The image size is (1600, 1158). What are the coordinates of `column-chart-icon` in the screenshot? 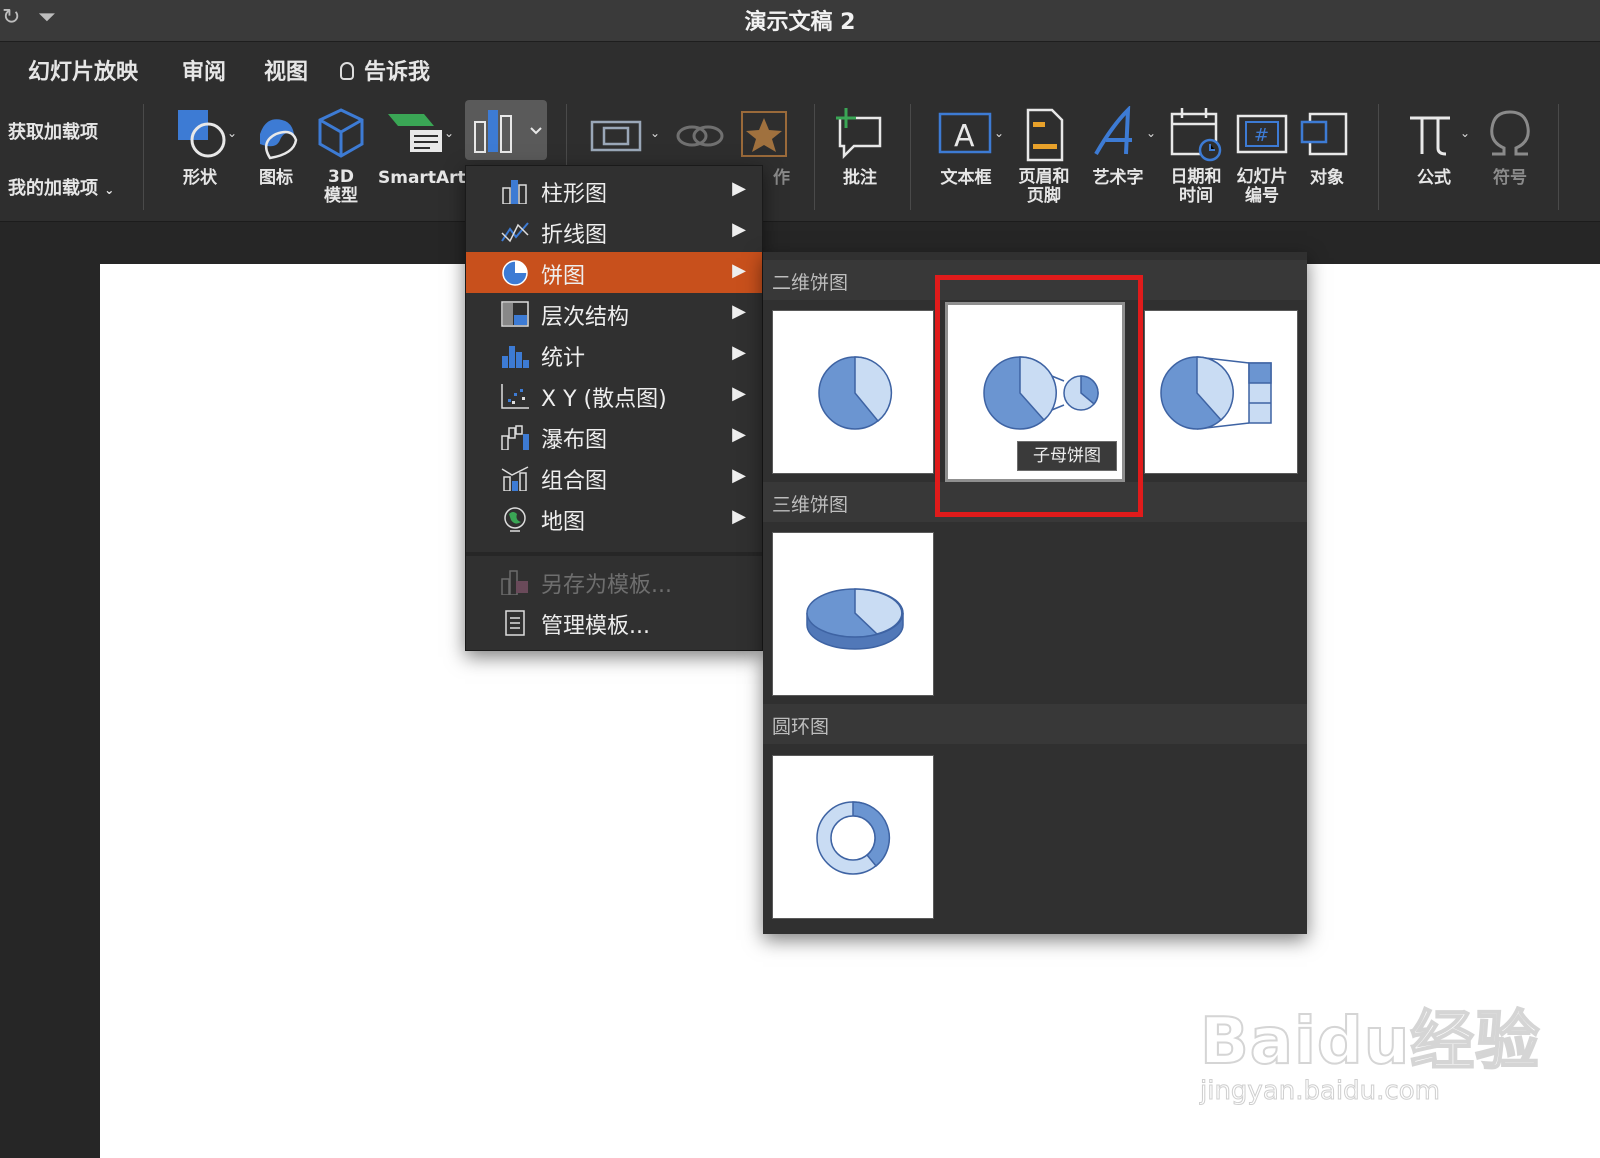 It's located at (514, 192).